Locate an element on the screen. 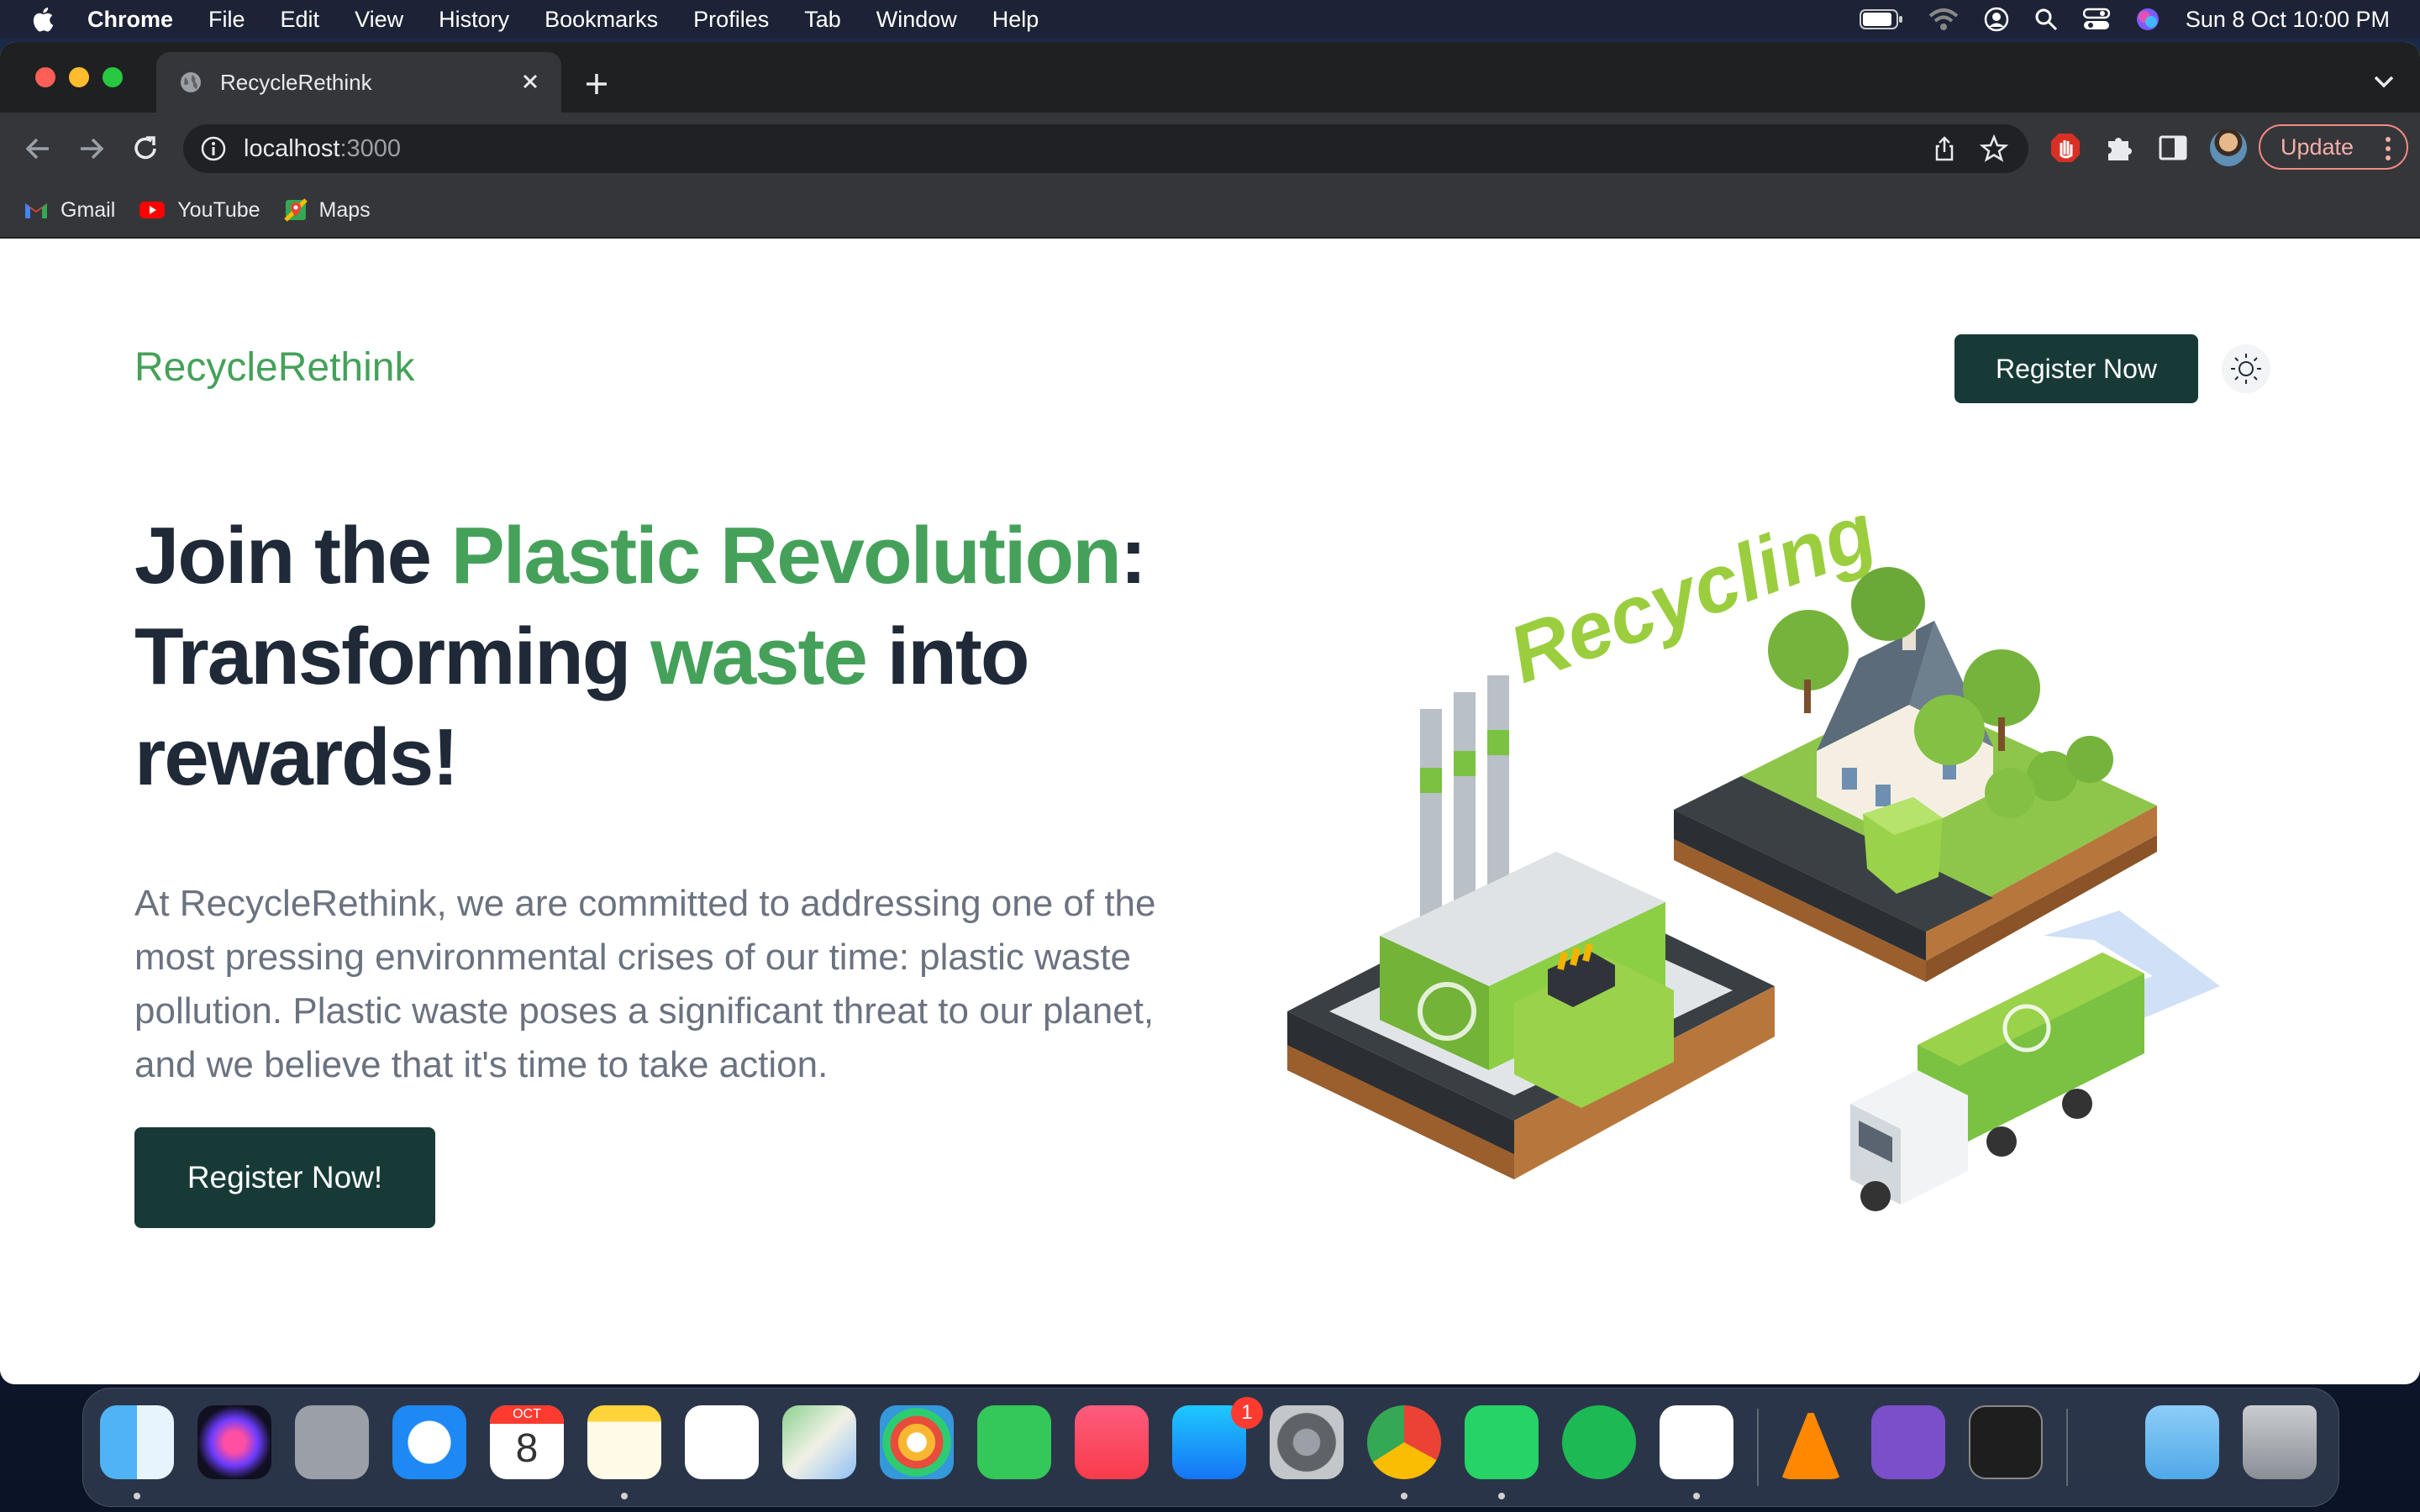 This screenshot has width=2420, height=1512. profile-avatar is located at coordinates (2228, 147).